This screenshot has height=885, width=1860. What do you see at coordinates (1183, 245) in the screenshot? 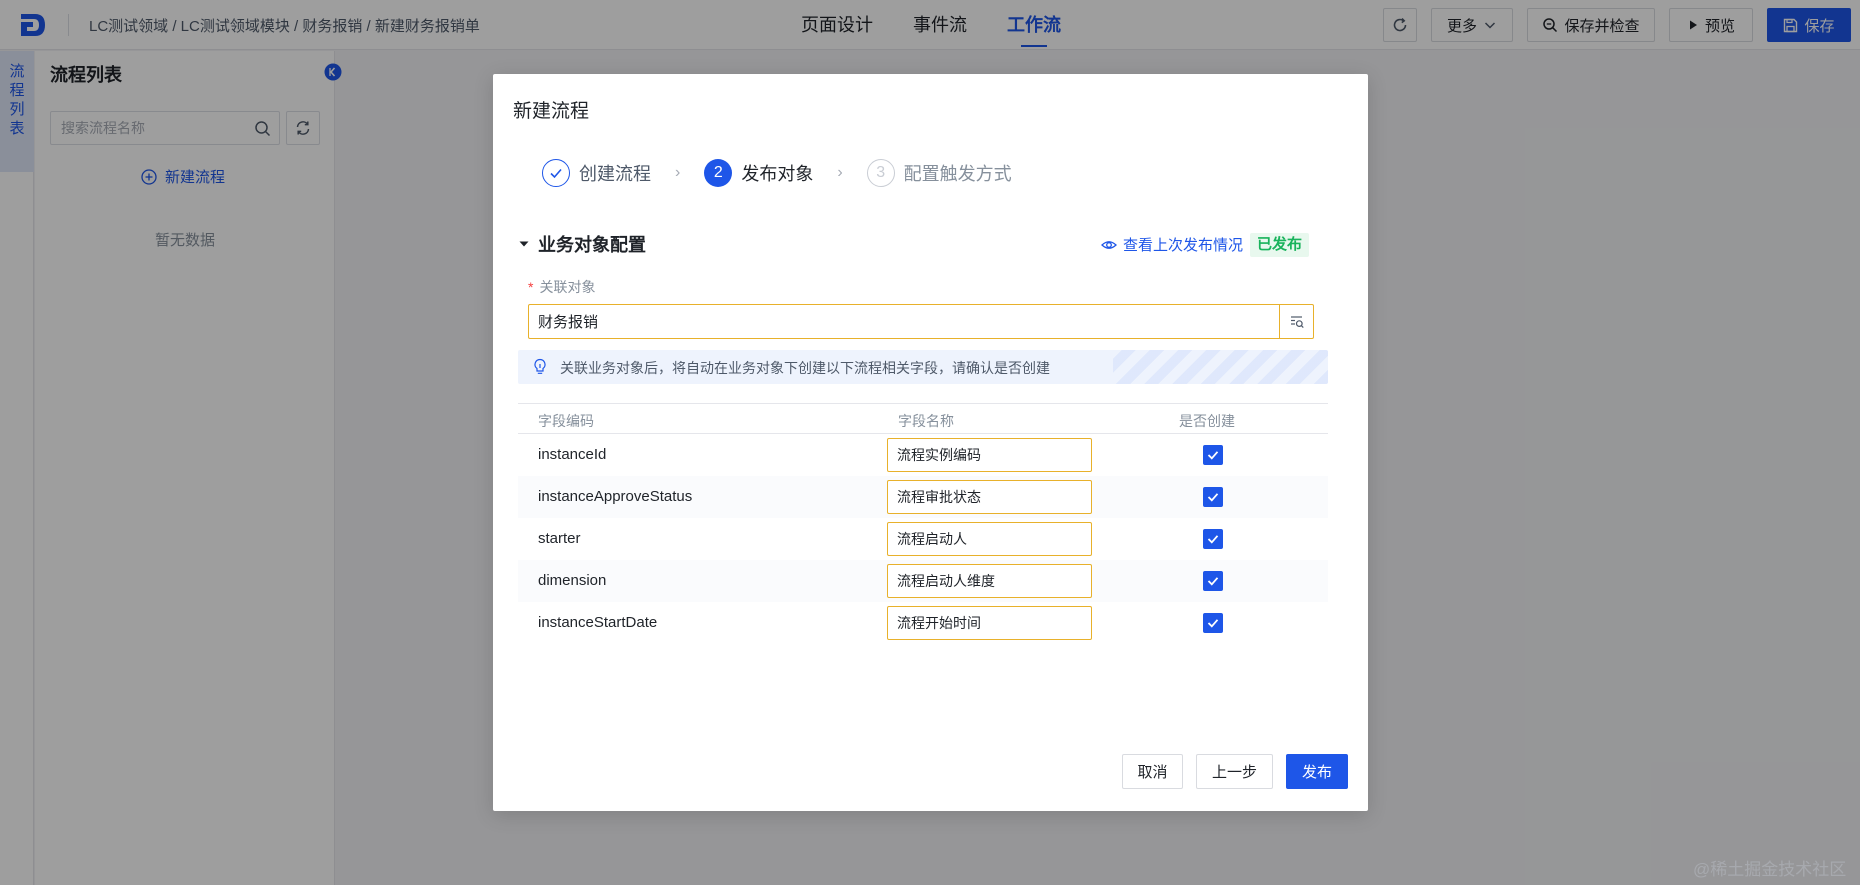
I see `view-last-publish-label: 查看上次发布情况` at bounding box center [1183, 245].